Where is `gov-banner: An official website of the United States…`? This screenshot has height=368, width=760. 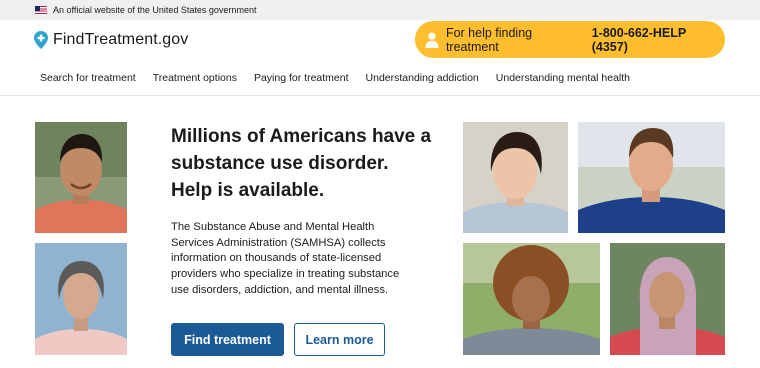
gov-banner: An official website of the United States… is located at coordinates (380, 10).